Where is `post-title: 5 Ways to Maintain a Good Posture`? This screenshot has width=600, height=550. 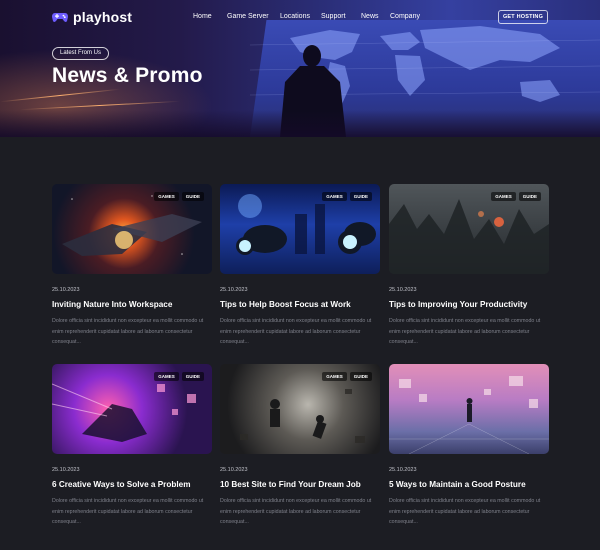
post-title: 5 Ways to Maintain a Good Posture is located at coordinates (457, 484).